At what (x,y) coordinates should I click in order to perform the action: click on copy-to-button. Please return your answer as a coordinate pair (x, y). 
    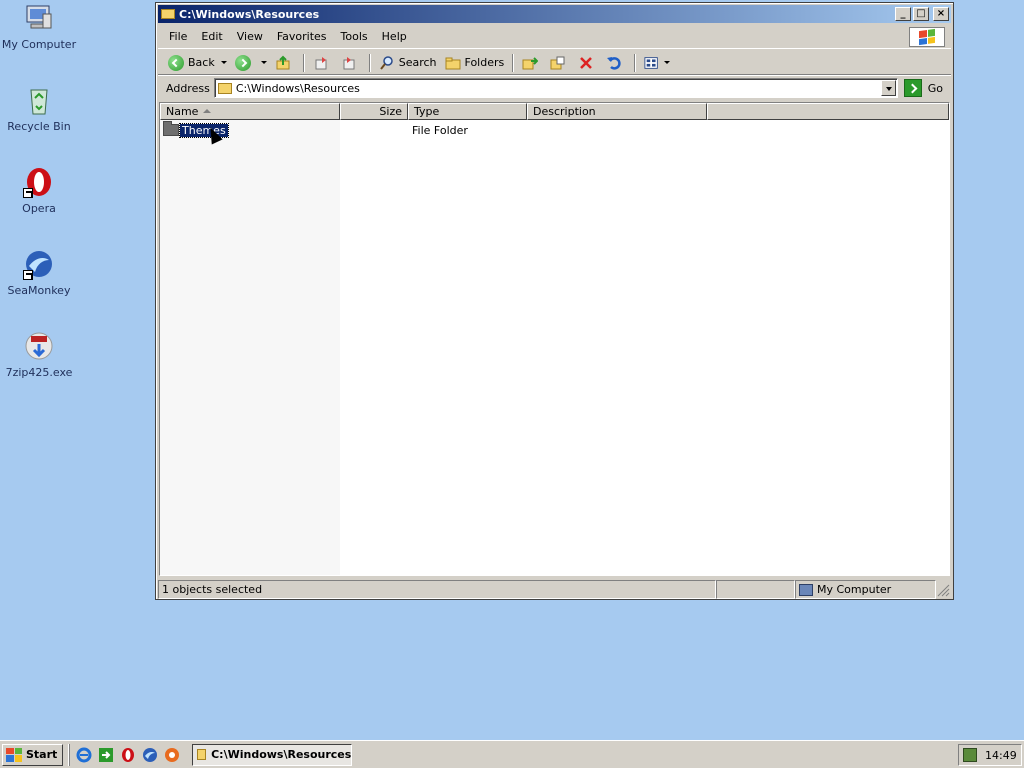
    Looking at the image, I should click on (351, 63).